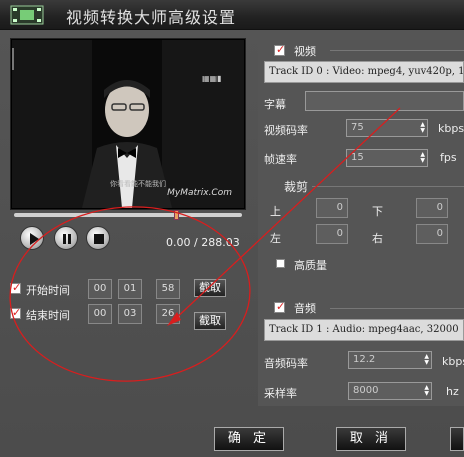 The height and width of the screenshot is (457, 464). What do you see at coordinates (275, 104) in the screenshot?
I see `subtitle-label: 字幕` at bounding box center [275, 104].